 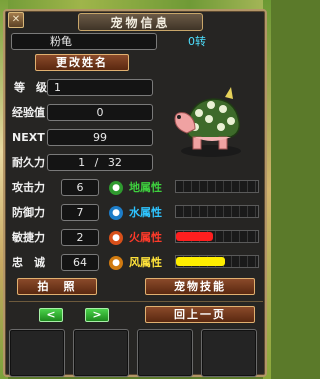 What do you see at coordinates (28, 262) in the screenshot?
I see `loyalty-label: 忠 诚` at bounding box center [28, 262].